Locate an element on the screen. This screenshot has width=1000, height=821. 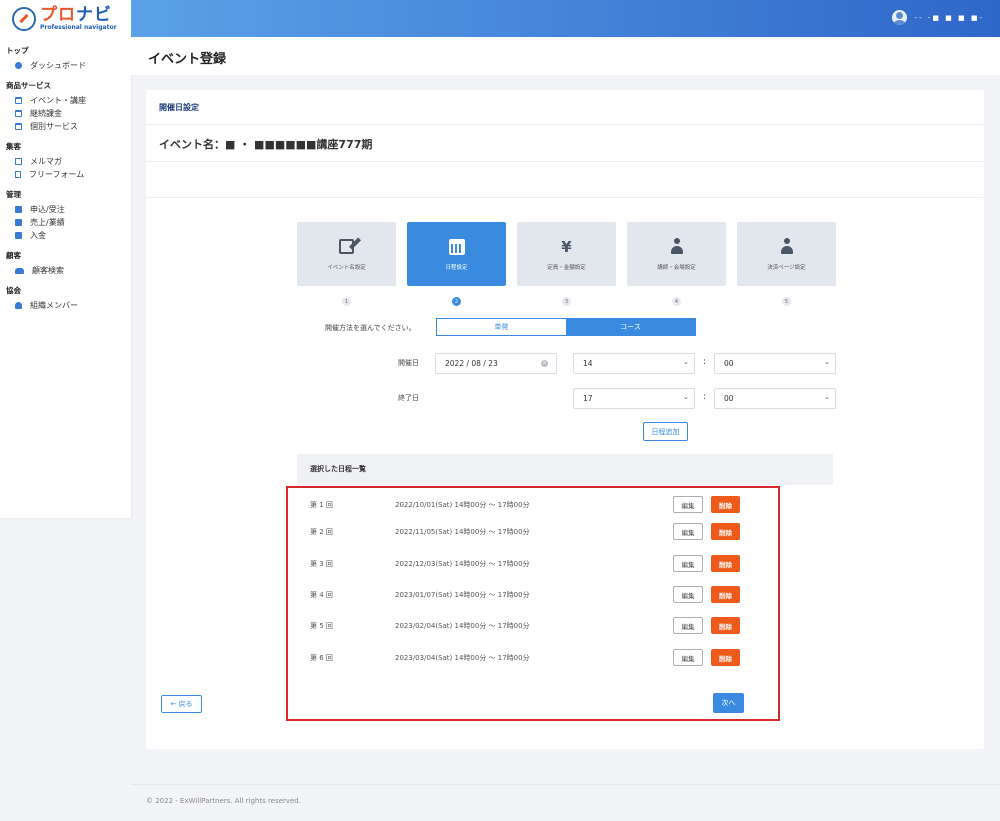
yen-icon: ¥ is located at coordinates (566, 246).